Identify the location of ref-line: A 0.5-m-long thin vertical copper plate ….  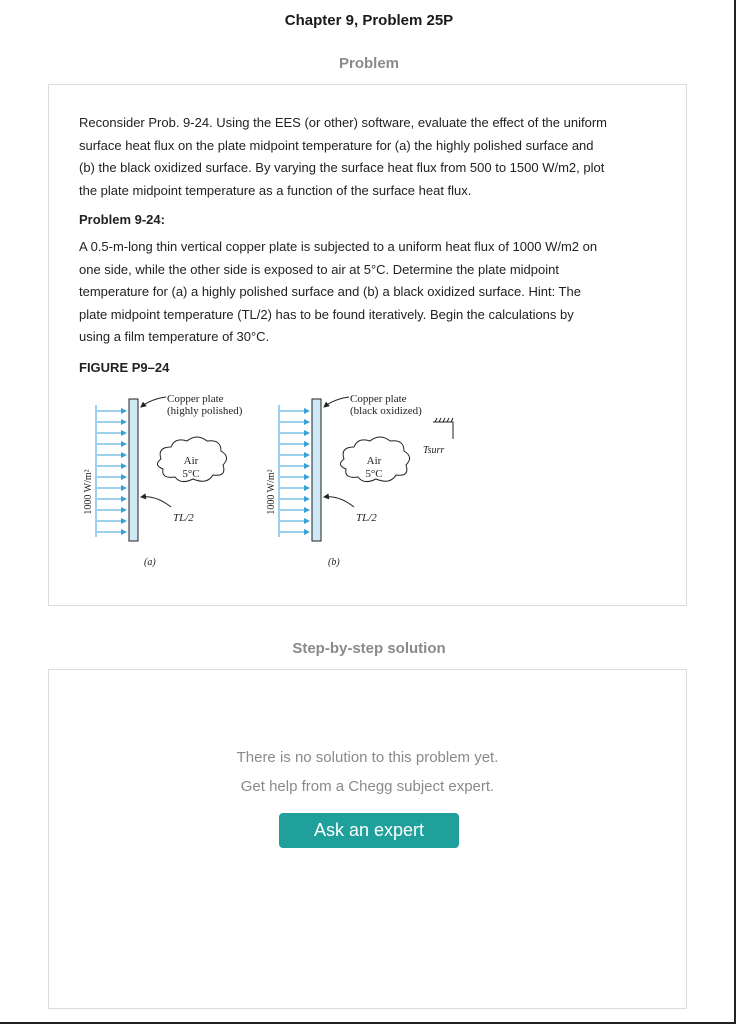
(338, 246).